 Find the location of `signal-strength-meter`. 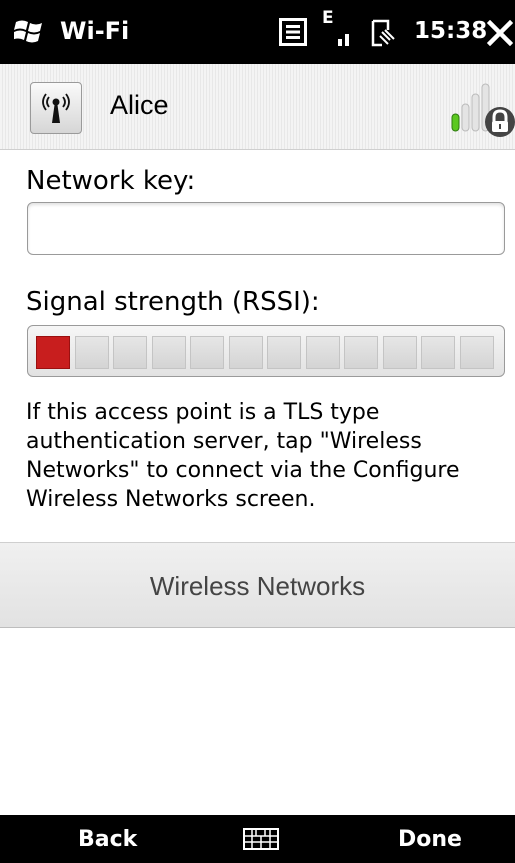

signal-strength-meter is located at coordinates (266, 351).